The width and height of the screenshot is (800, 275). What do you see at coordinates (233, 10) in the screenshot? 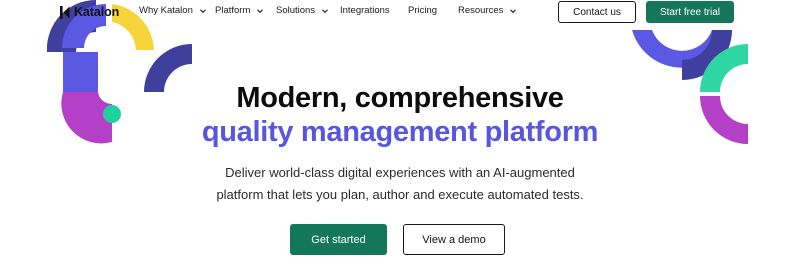
I see `nav-item-label: Platform` at bounding box center [233, 10].